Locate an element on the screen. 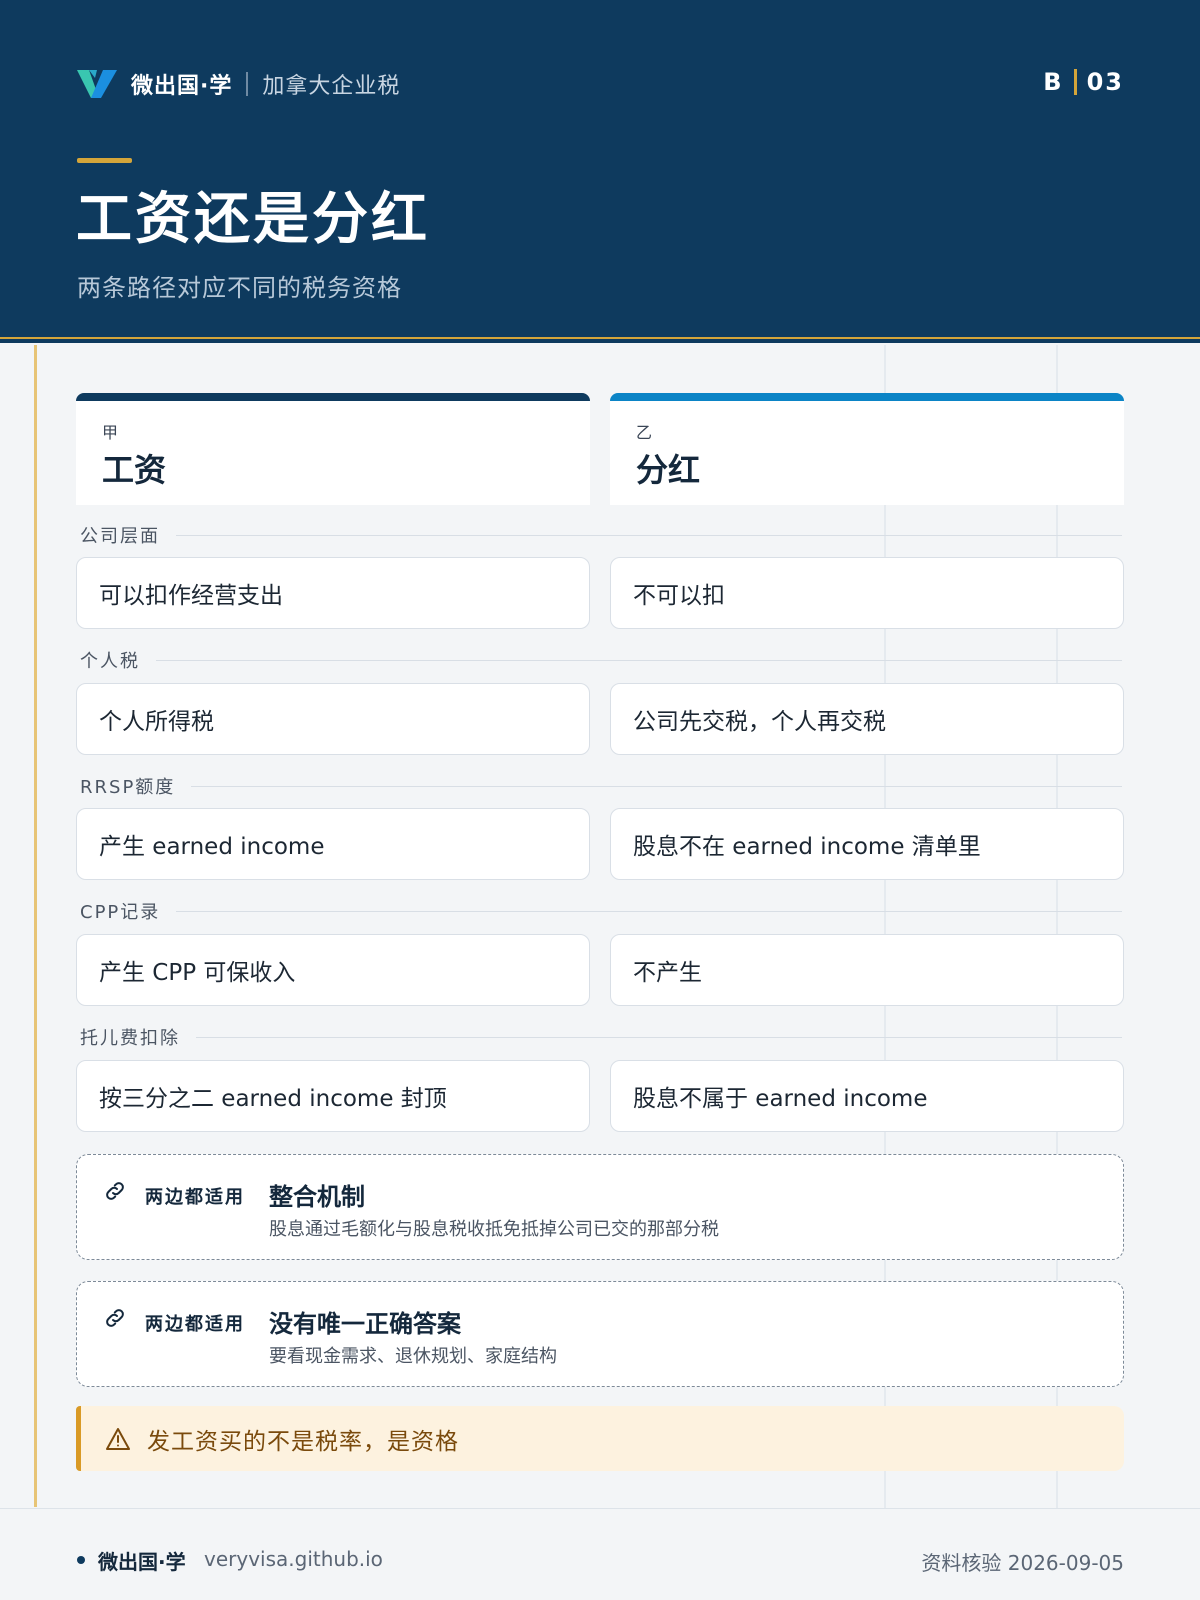 The width and height of the screenshot is (1200, 1600). logo-icon is located at coordinates (97, 84).